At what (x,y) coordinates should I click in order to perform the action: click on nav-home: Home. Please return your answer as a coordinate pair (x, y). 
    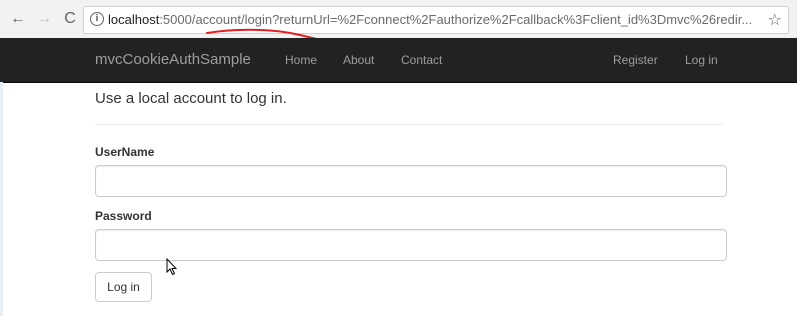
    Looking at the image, I should click on (301, 60).